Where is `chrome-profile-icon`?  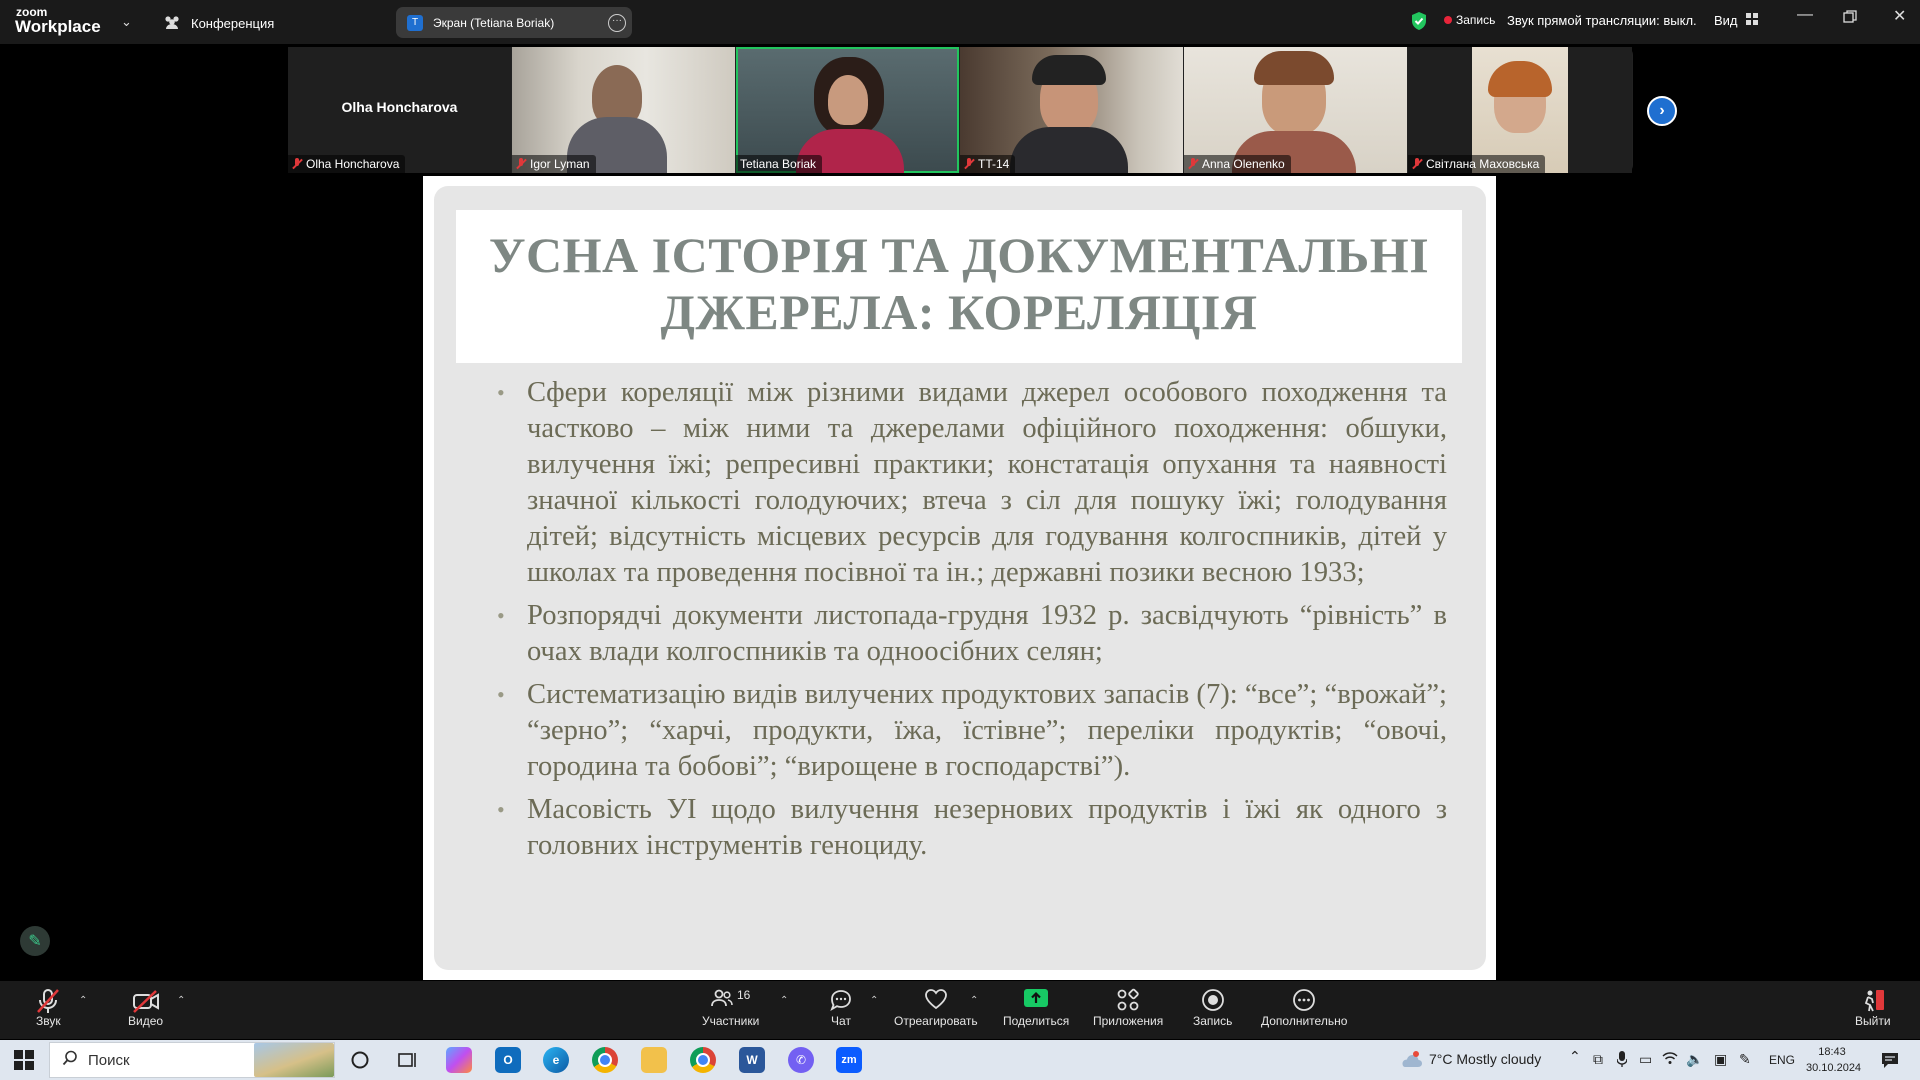 chrome-profile-icon is located at coordinates (703, 1060).